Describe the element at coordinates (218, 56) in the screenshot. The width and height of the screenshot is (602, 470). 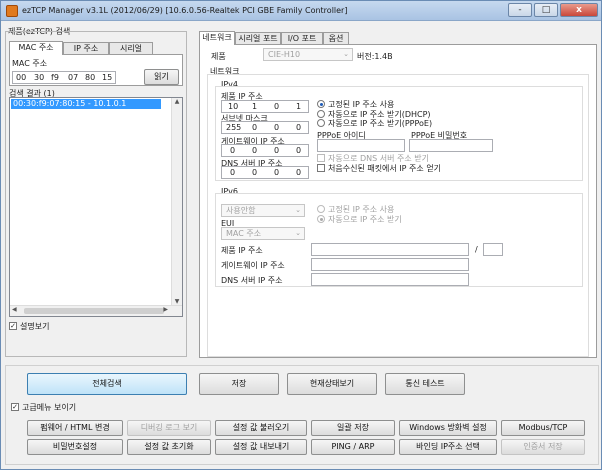
I see `product-label: 제품` at that location.